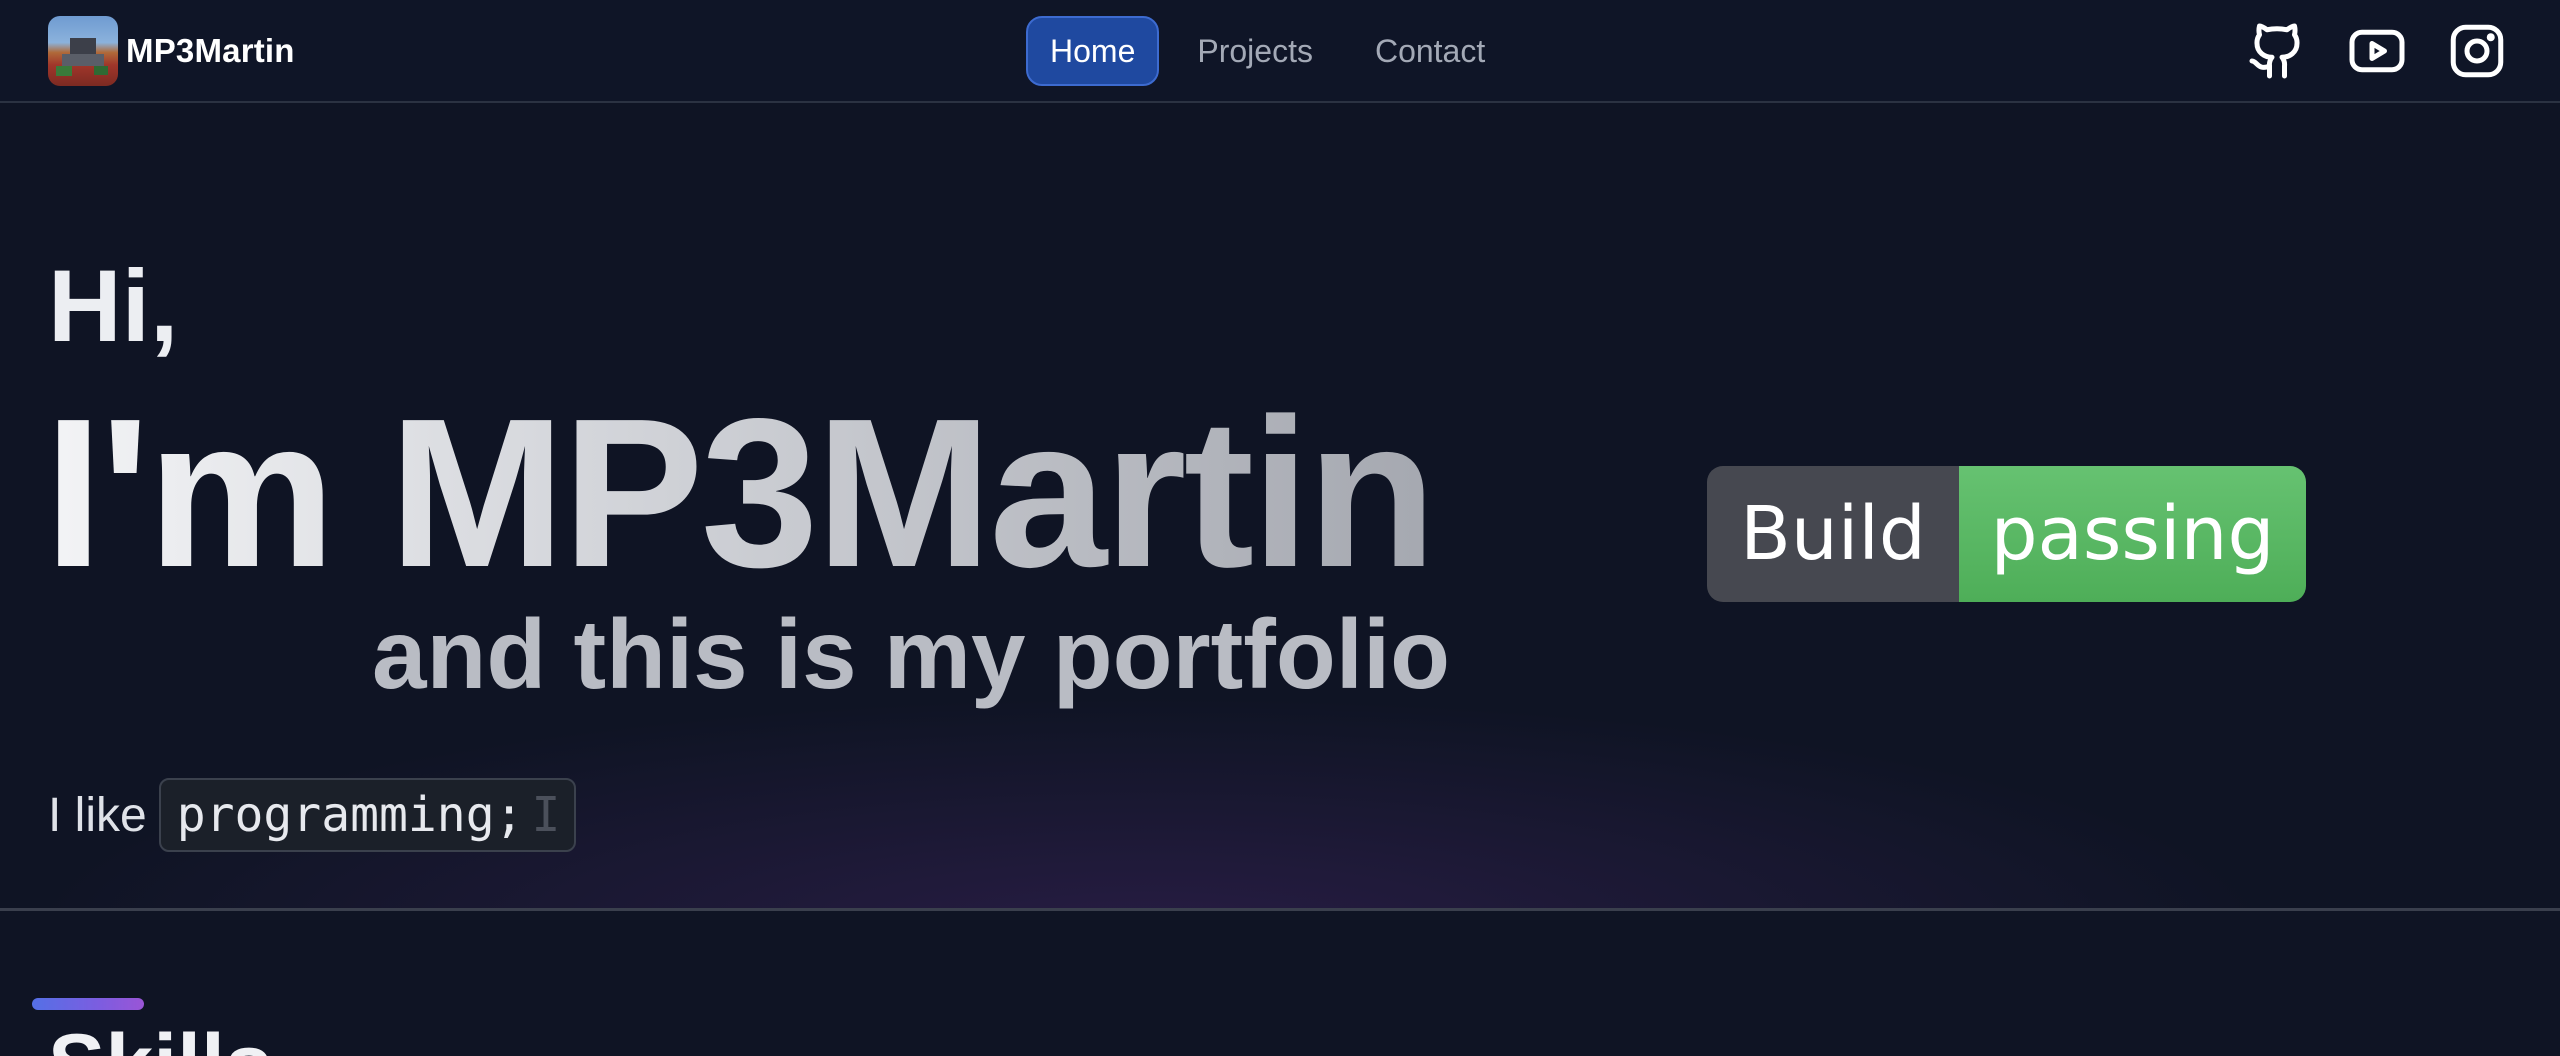  I want to click on brand-logo, so click(83, 51).